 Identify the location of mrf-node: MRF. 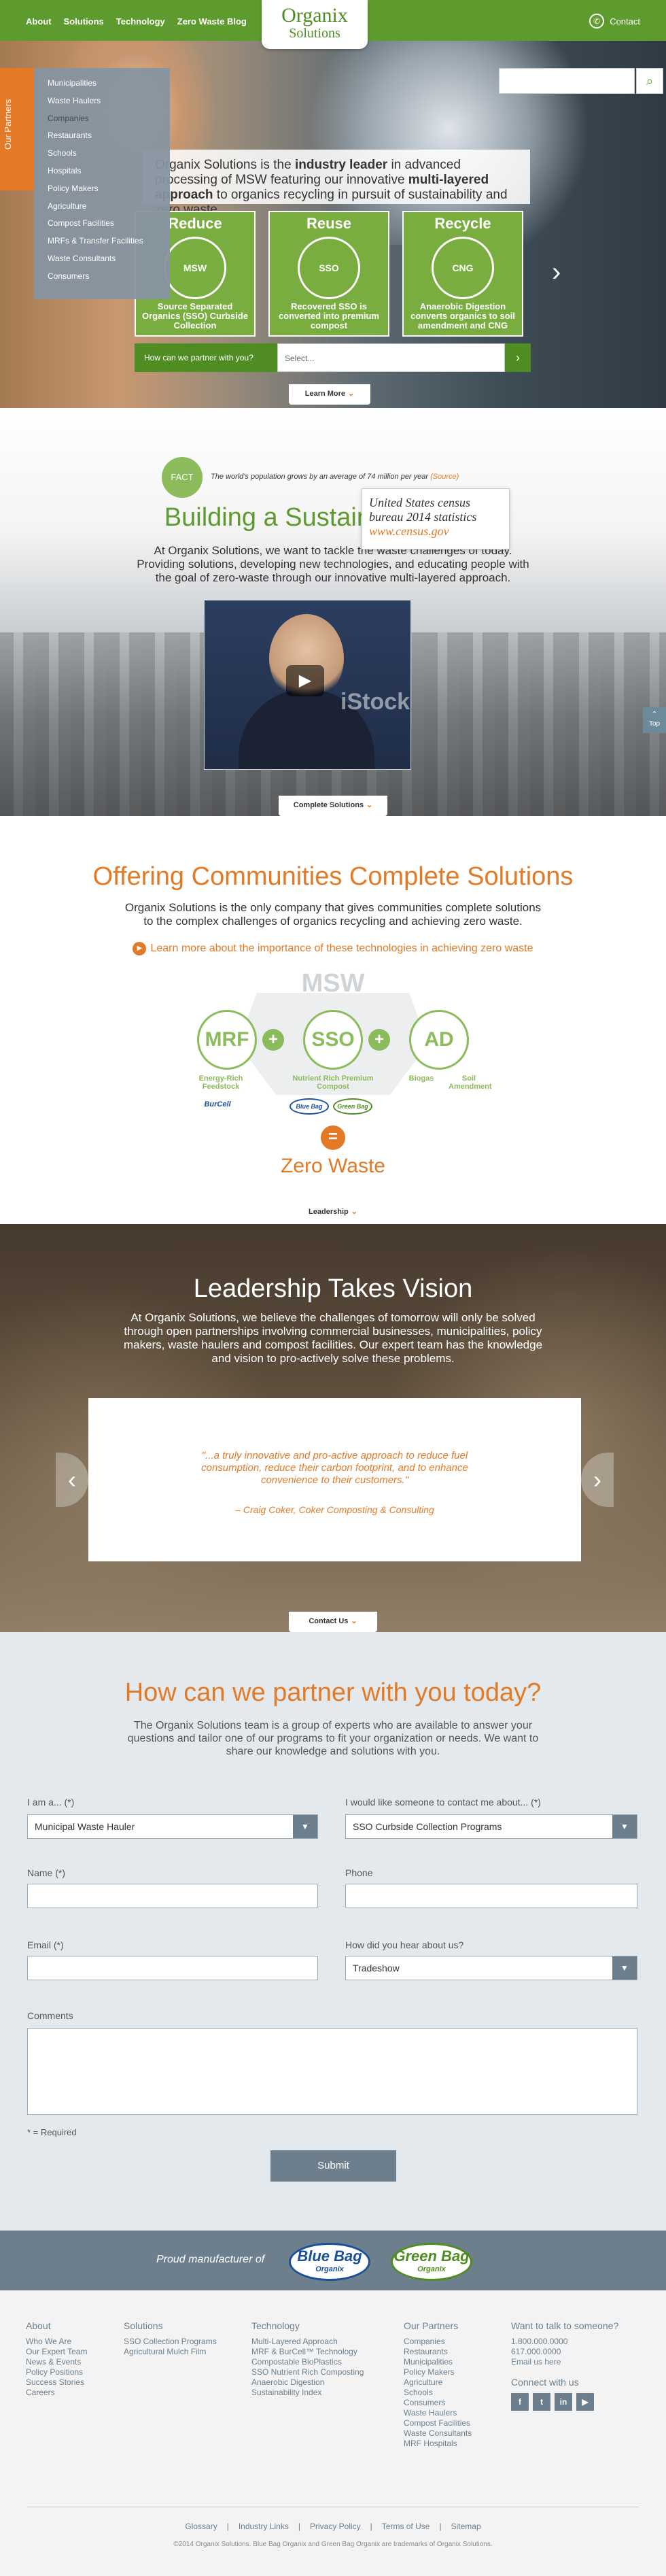
(227, 1040).